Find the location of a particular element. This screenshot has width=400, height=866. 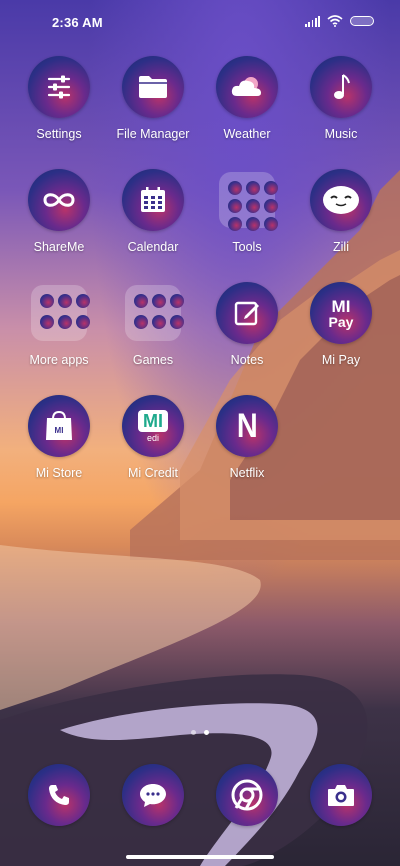

folder-more-apps: More apps is located at coordinates (59, 324).